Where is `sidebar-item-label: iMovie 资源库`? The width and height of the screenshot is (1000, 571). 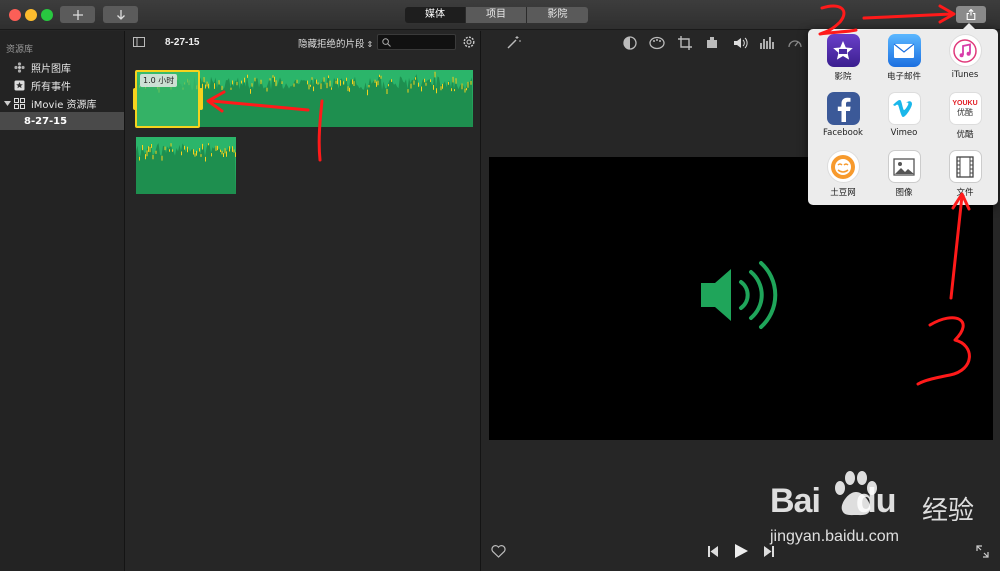
sidebar-item-label: iMovie 资源库 is located at coordinates (64, 105).